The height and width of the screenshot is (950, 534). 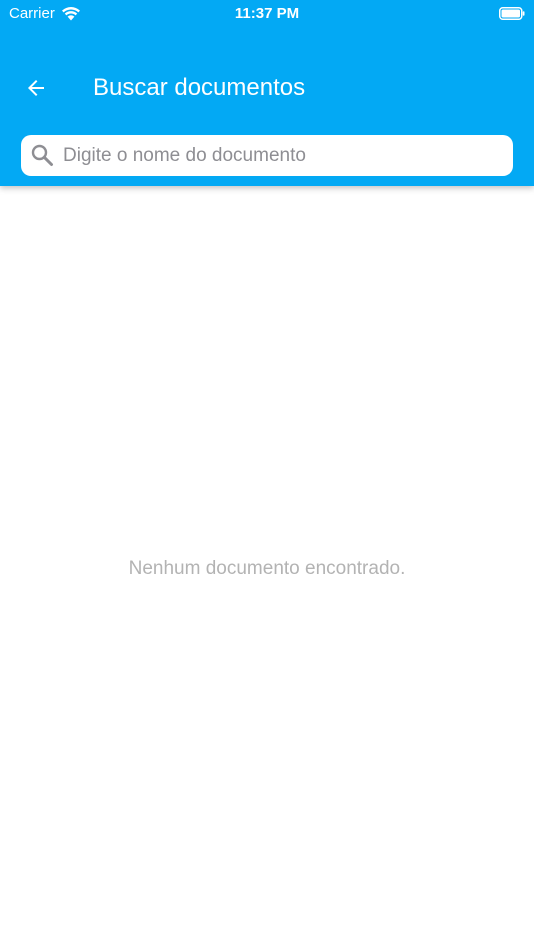 I want to click on back-button, so click(x=36, y=88).